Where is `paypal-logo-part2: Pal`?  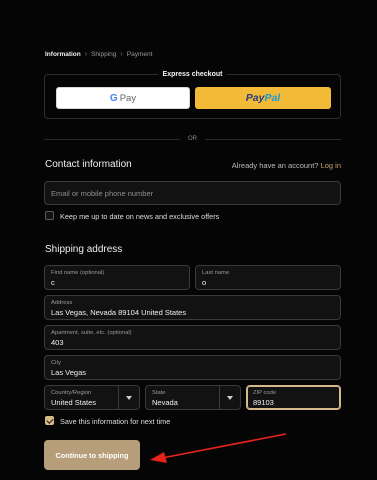
paypal-logo-part2: Pal is located at coordinates (272, 98).